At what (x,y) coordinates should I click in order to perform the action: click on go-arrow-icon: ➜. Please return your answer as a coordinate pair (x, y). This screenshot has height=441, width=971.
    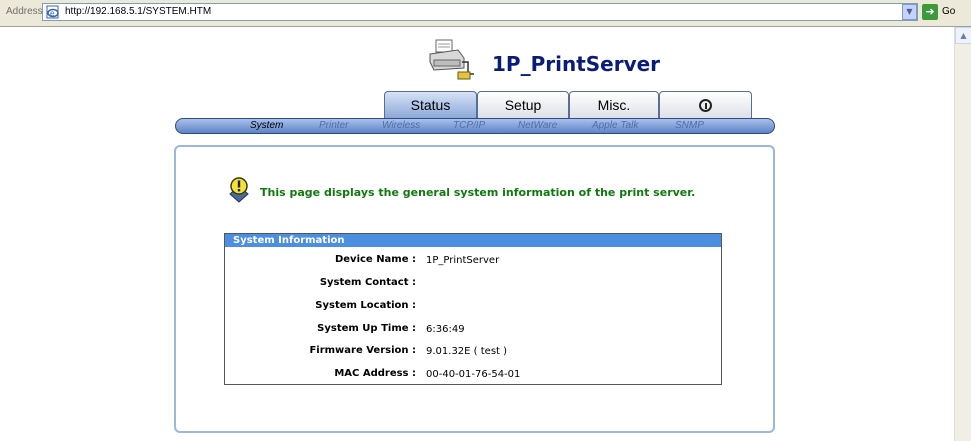
    Looking at the image, I should click on (930, 12).